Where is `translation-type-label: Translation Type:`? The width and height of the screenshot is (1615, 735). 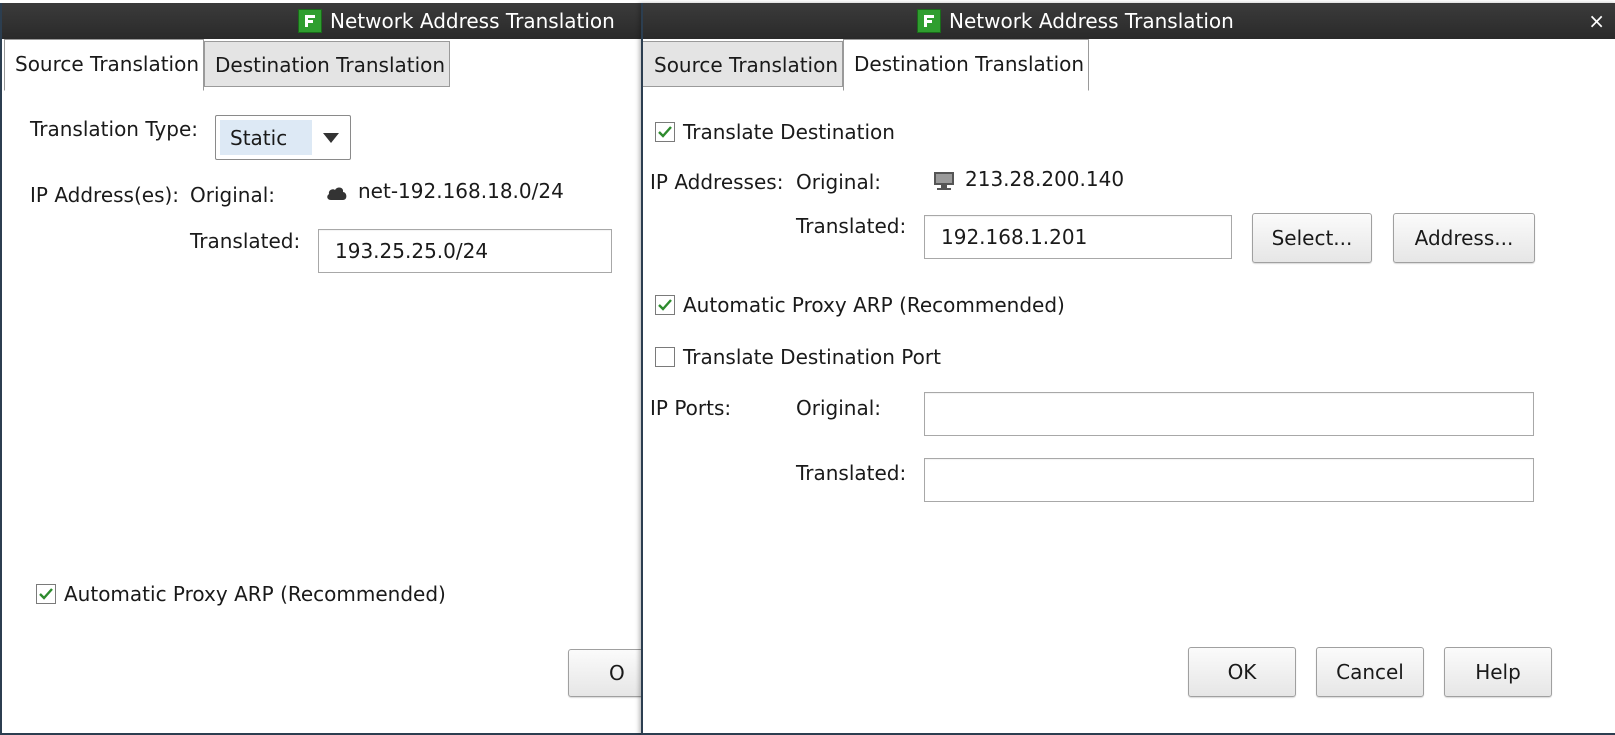
translation-type-label: Translation Type: is located at coordinates (114, 129).